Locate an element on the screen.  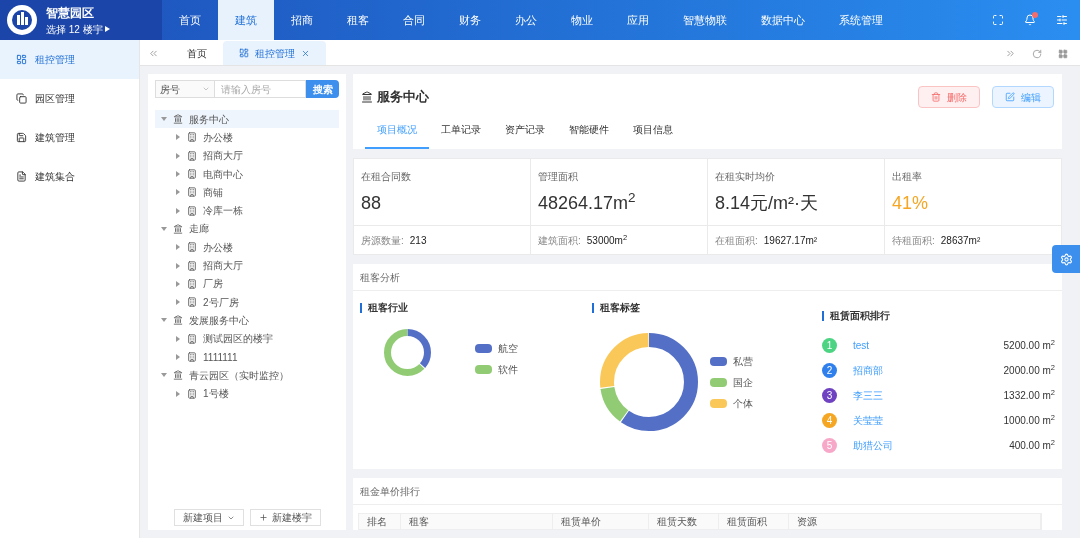
tree-node: 测试园区的楼宇 is located at coordinates (247, 338).